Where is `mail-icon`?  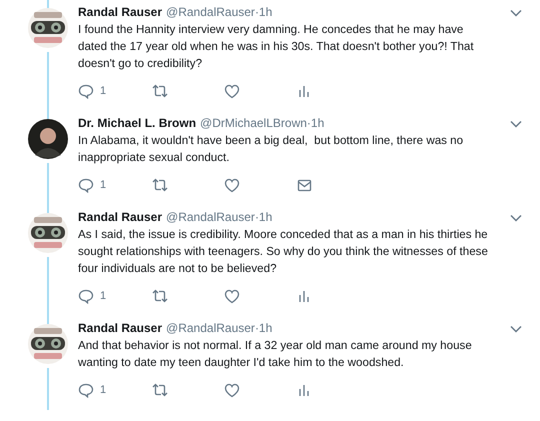 mail-icon is located at coordinates (304, 185).